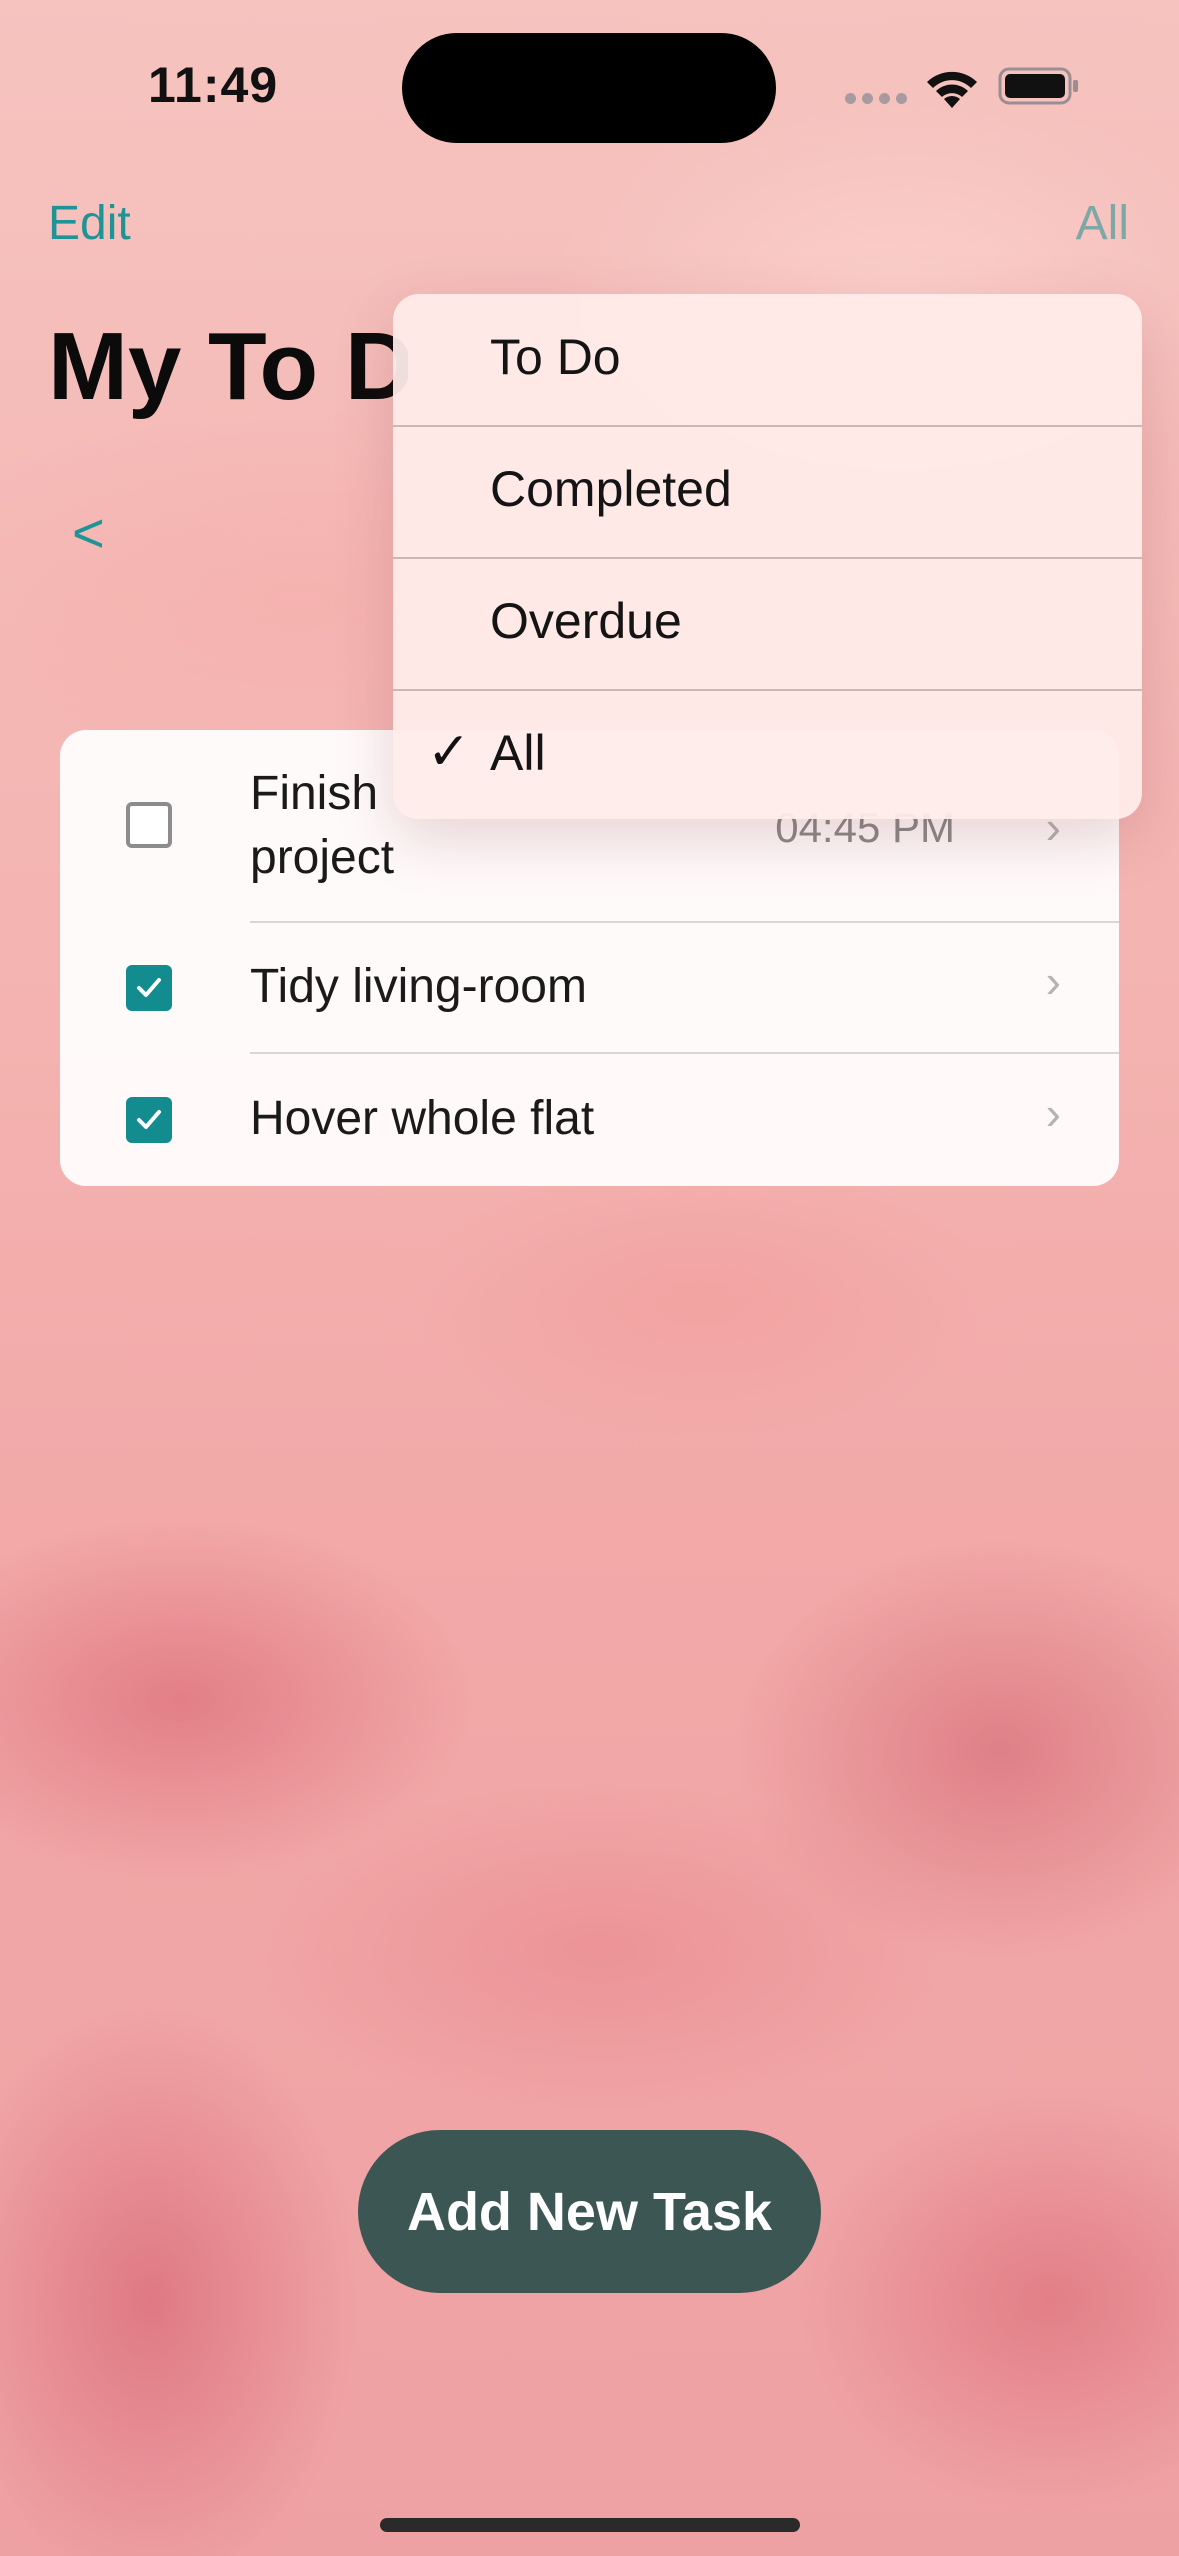 Image resolution: width=1179 pixels, height=2556 pixels. I want to click on menu-item-label: Overdue, so click(586, 621).